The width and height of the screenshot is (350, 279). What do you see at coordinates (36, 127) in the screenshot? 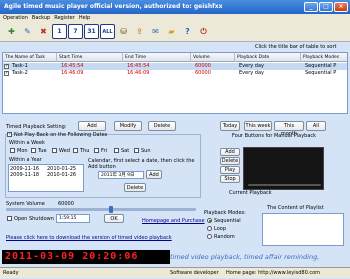
I see `timed-setting-label: Timed Playback Setting:` at bounding box center [36, 127].